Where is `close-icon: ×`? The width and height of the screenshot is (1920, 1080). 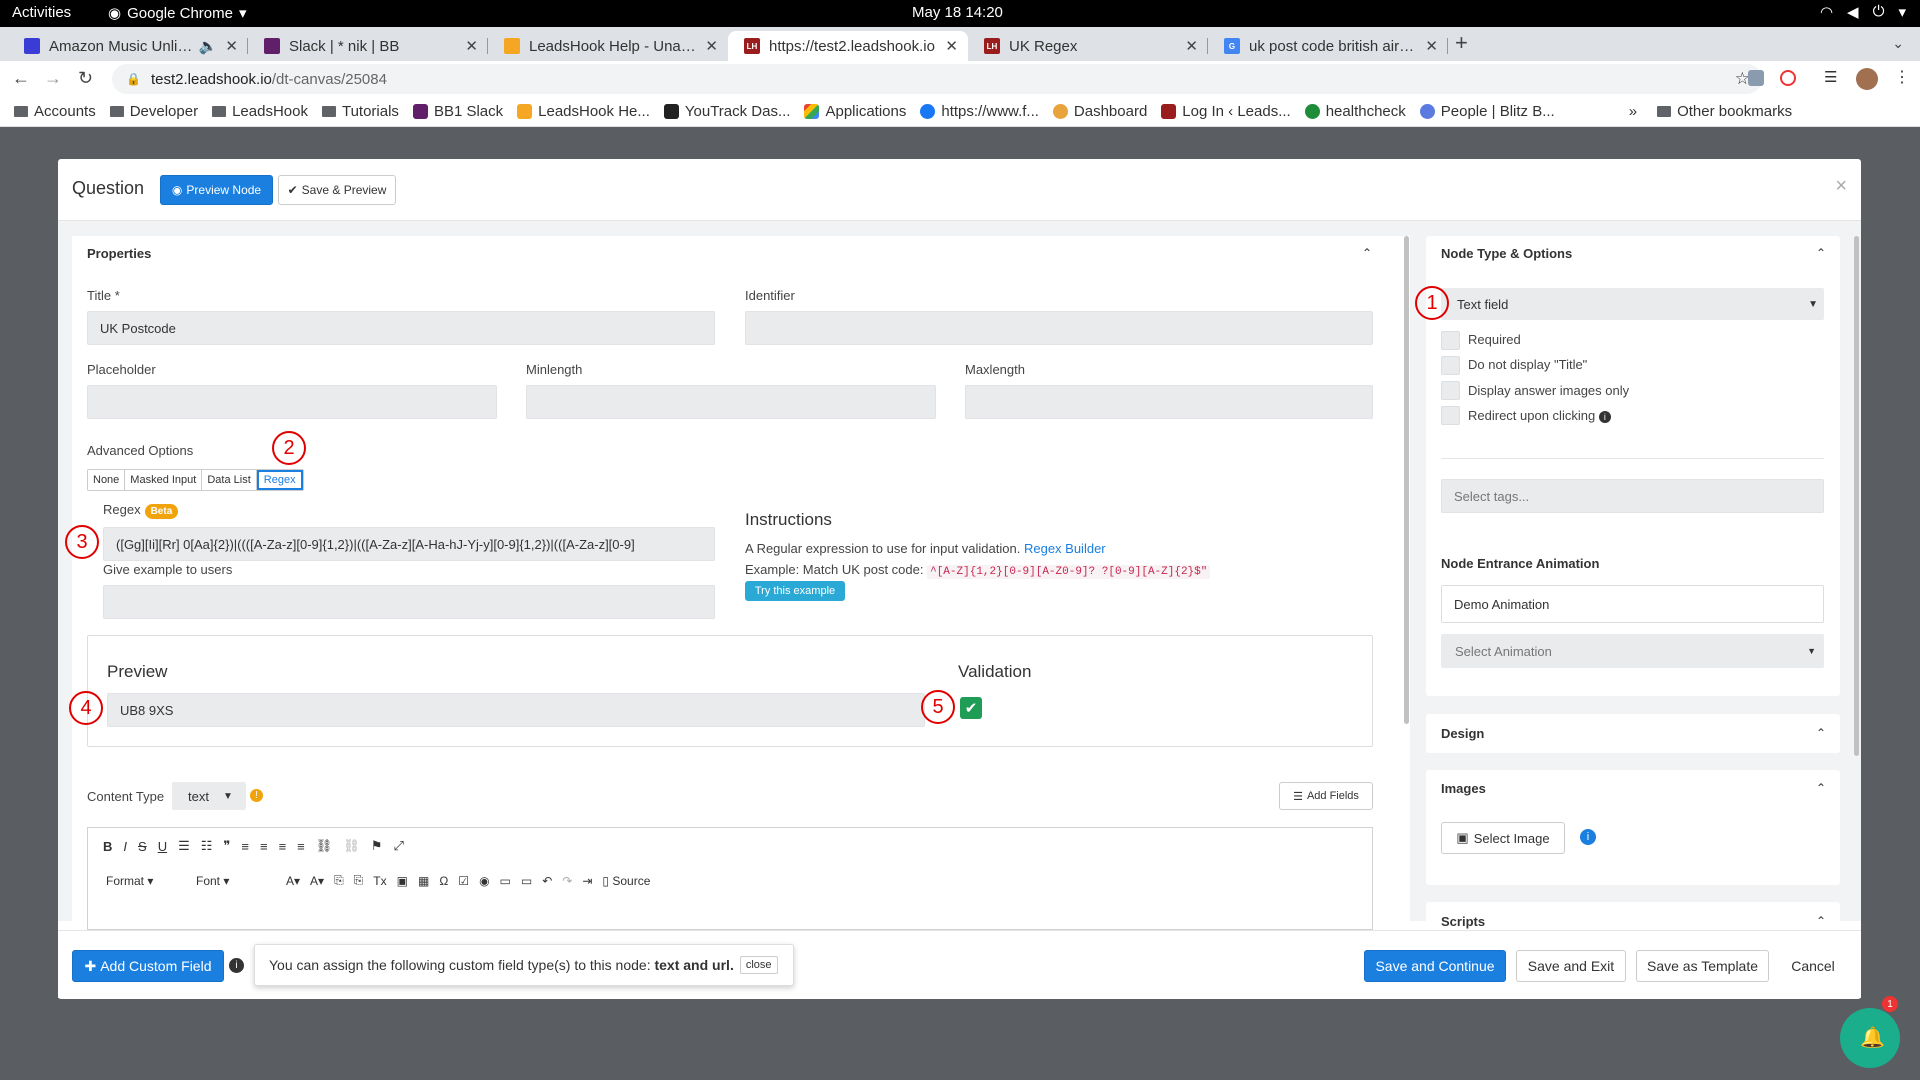 close-icon: × is located at coordinates (1841, 186).